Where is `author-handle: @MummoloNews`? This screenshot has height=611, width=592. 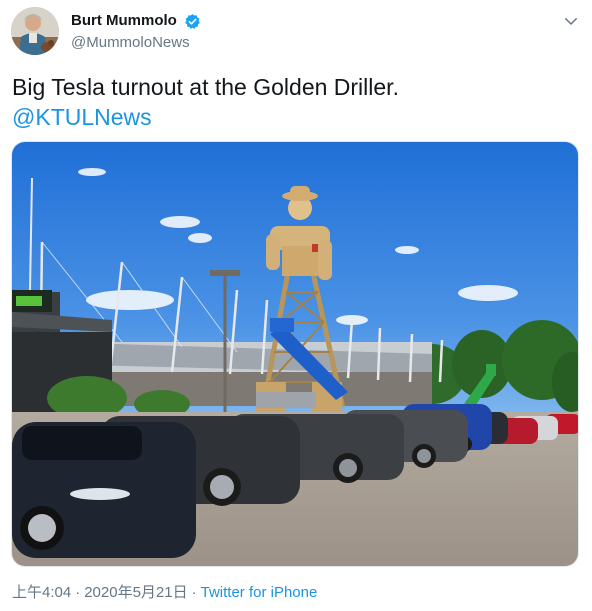 author-handle: @MummoloNews is located at coordinates (136, 43).